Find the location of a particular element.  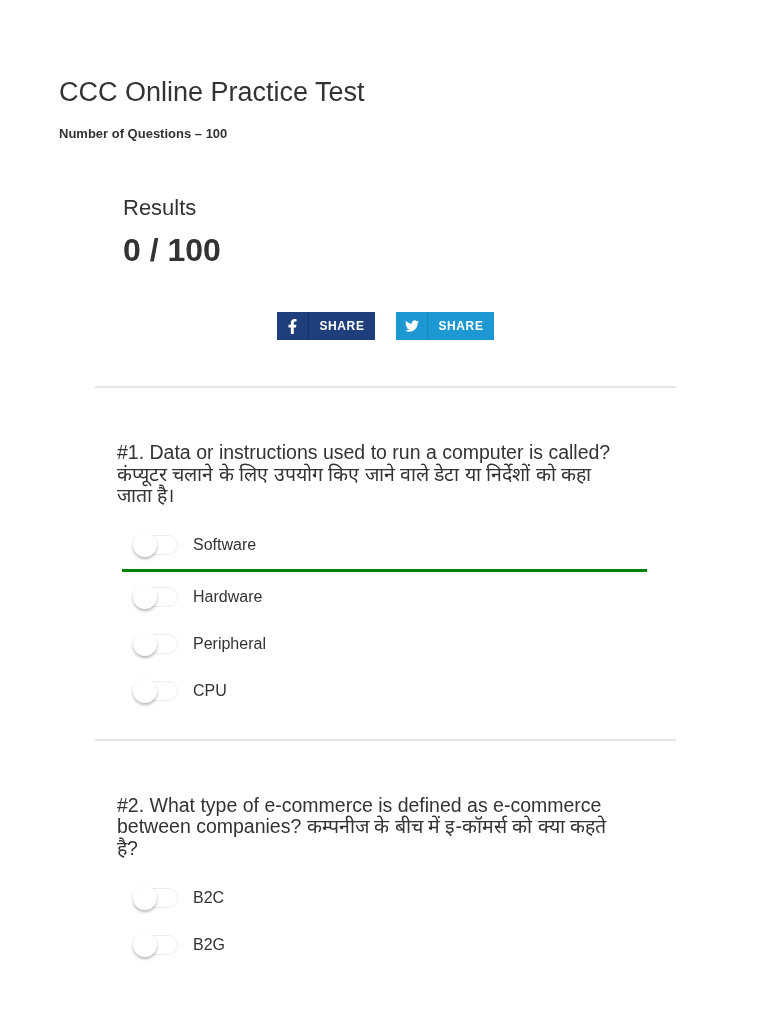

answer-option-label: B2G is located at coordinates (209, 944).